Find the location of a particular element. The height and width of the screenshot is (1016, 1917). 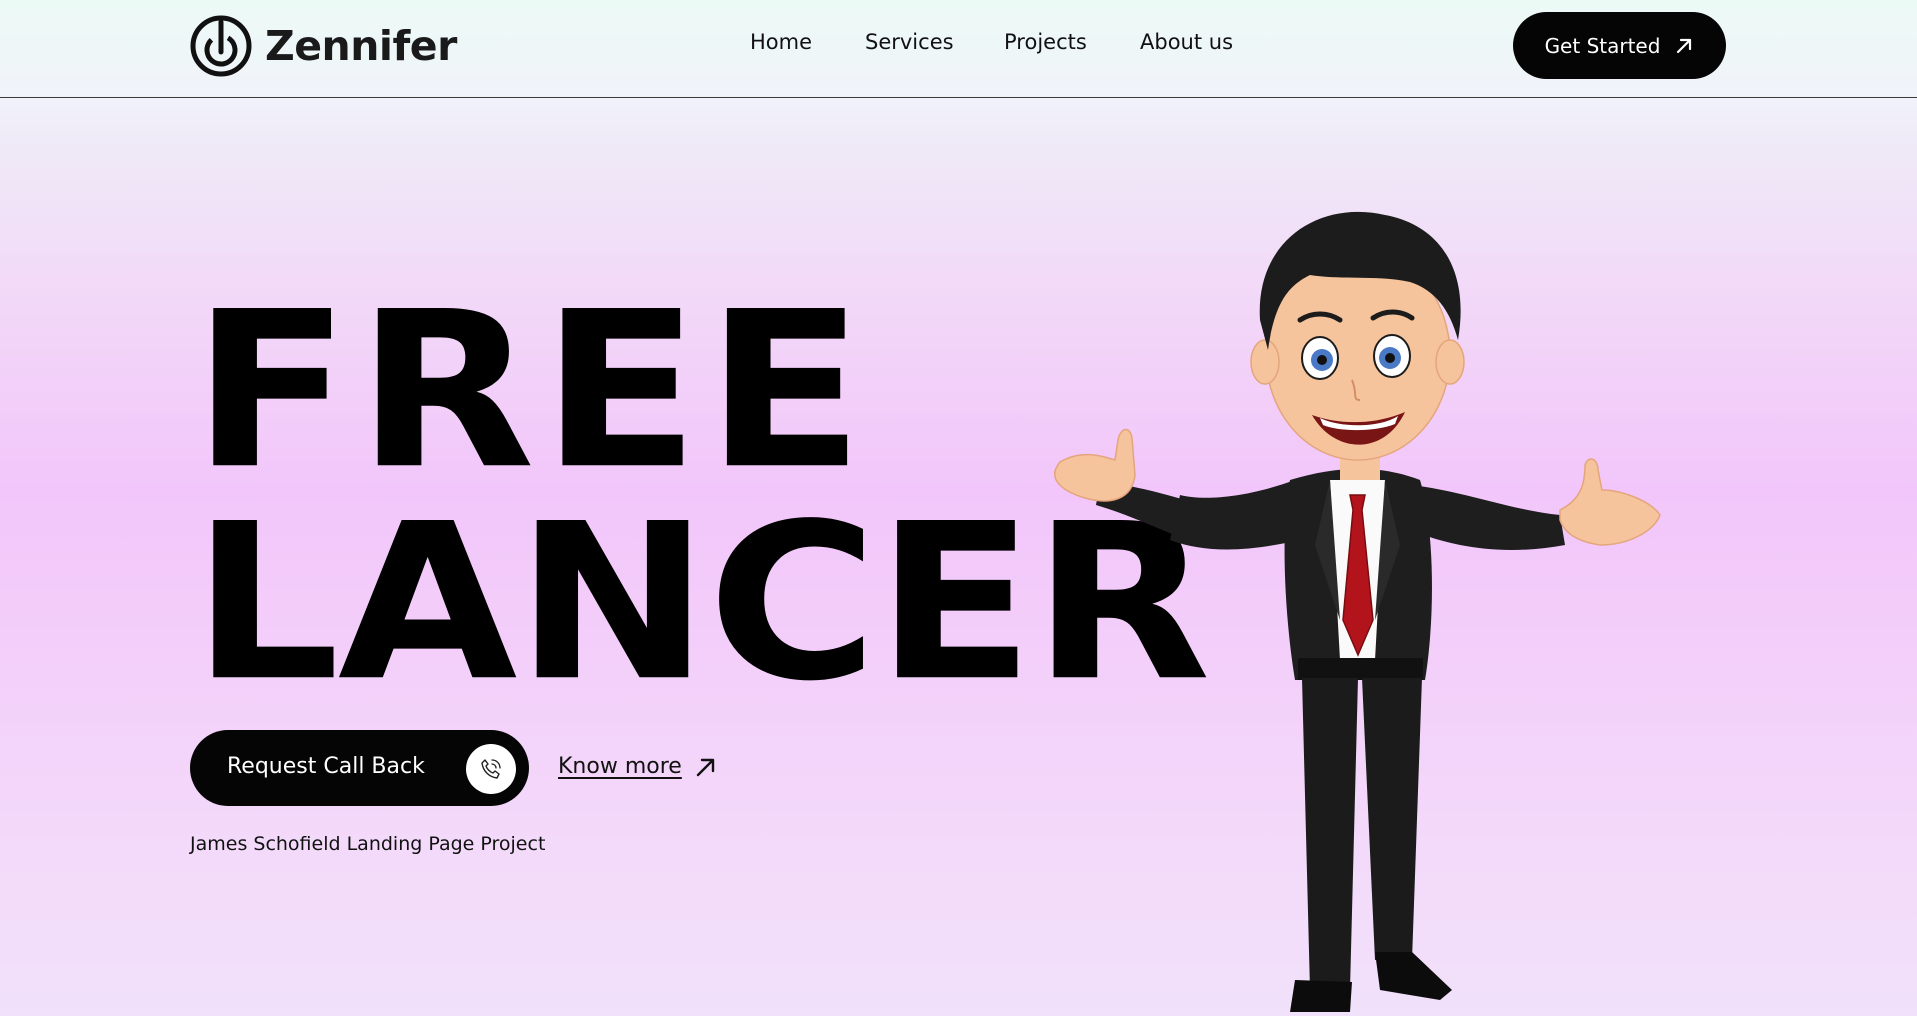

get-started-button: Get Started is located at coordinates (1619, 45).